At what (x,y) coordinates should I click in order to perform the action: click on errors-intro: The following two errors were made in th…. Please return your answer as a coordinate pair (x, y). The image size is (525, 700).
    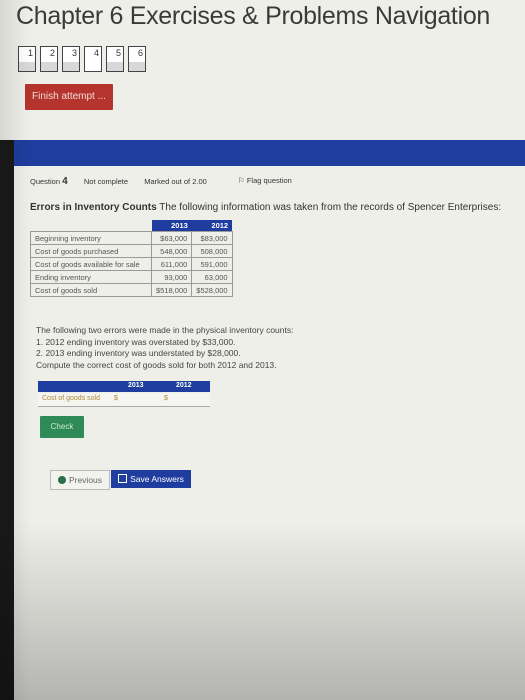
    Looking at the image, I should click on (165, 330).